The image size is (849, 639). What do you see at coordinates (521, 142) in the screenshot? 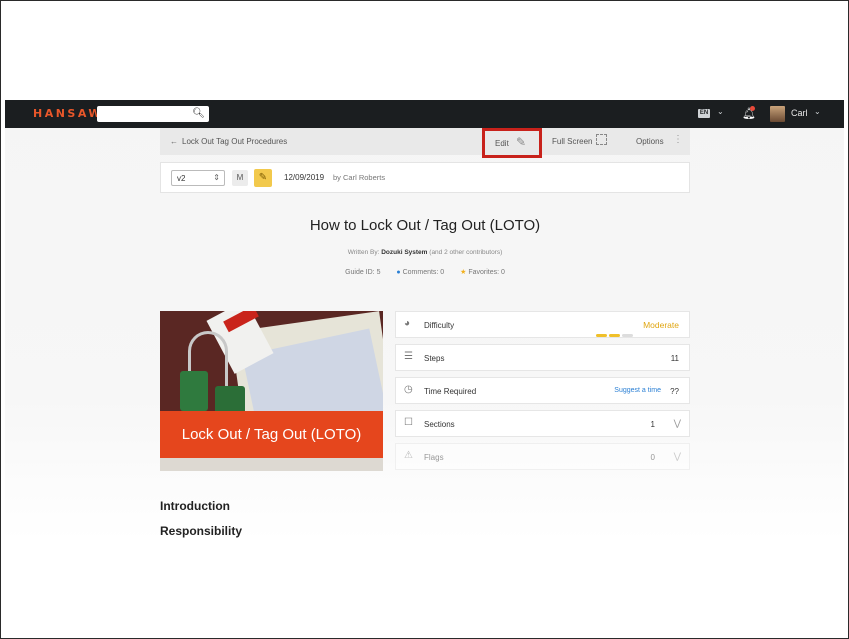
I see `edit-icon: ✎` at bounding box center [521, 142].